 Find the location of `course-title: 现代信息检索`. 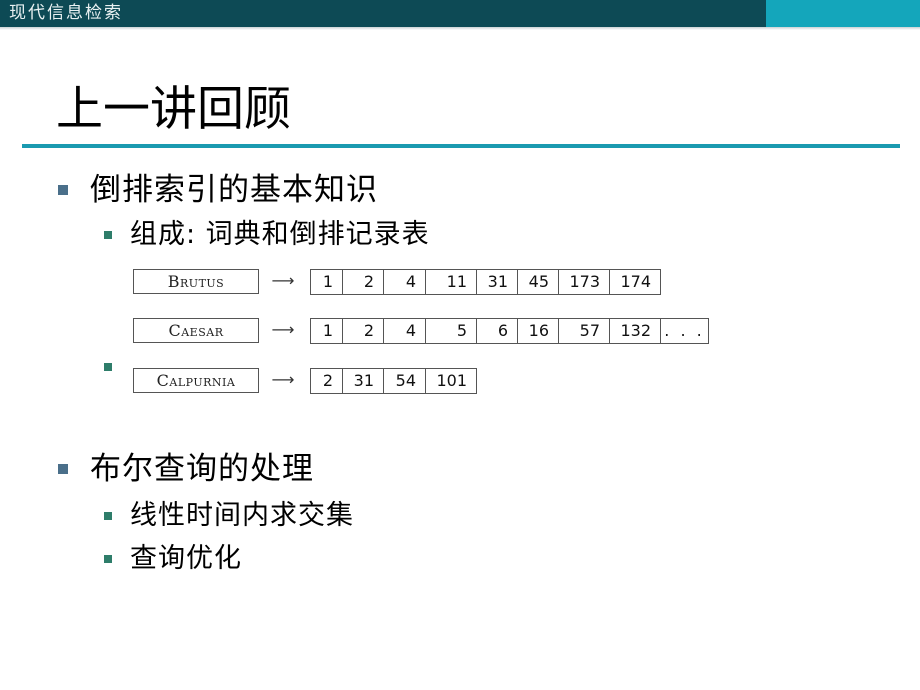

course-title: 现代信息检索 is located at coordinates (66, 13).